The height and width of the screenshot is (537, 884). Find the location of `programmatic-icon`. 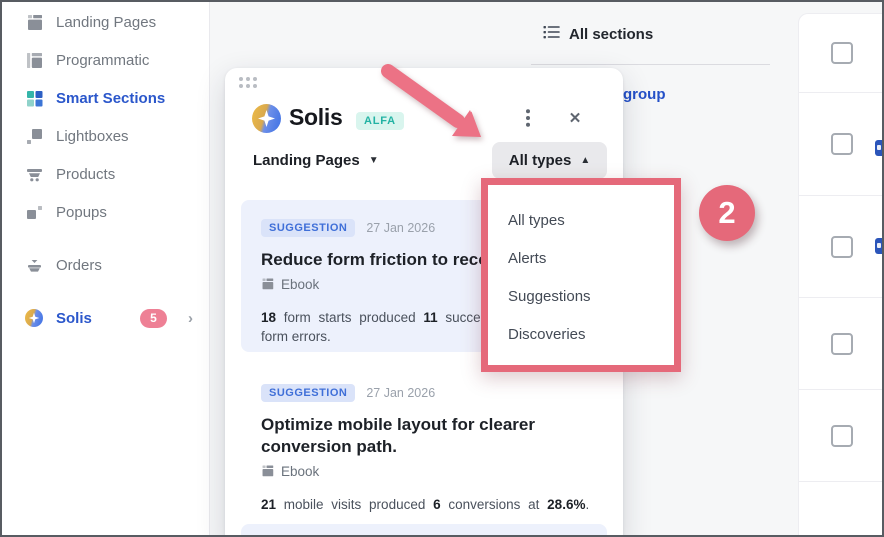

programmatic-icon is located at coordinates (34, 60).